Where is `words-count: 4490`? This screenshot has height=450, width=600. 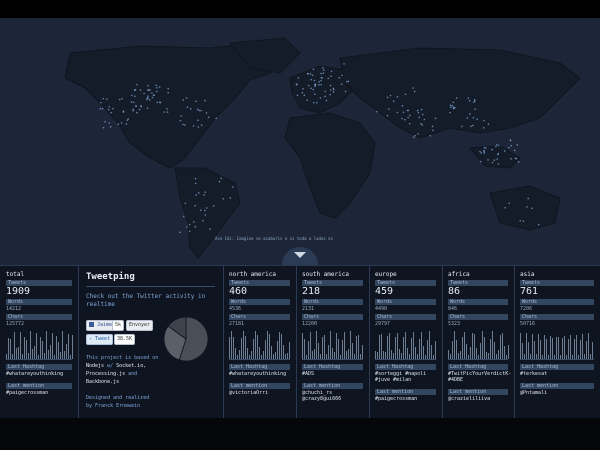
words-count: 4490 is located at coordinates (381, 309).